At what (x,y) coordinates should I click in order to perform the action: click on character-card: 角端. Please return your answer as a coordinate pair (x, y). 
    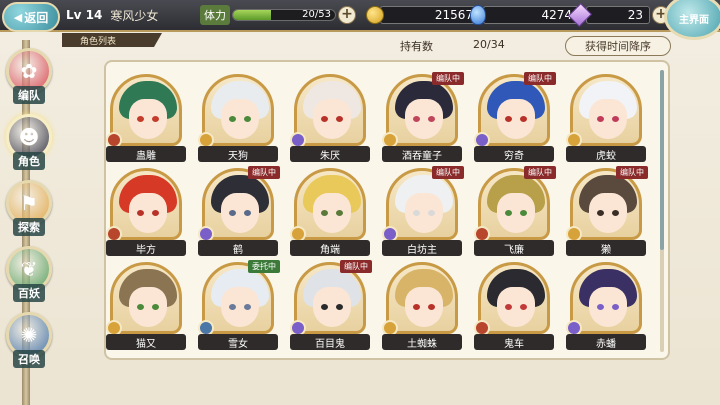
    Looking at the image, I should click on (330, 214).